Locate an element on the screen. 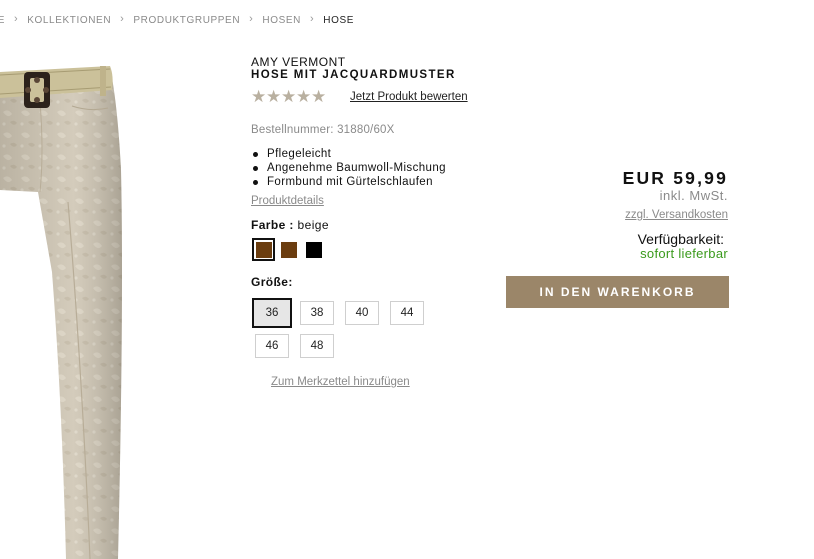  price: EUR 59,99 is located at coordinates (675, 178).